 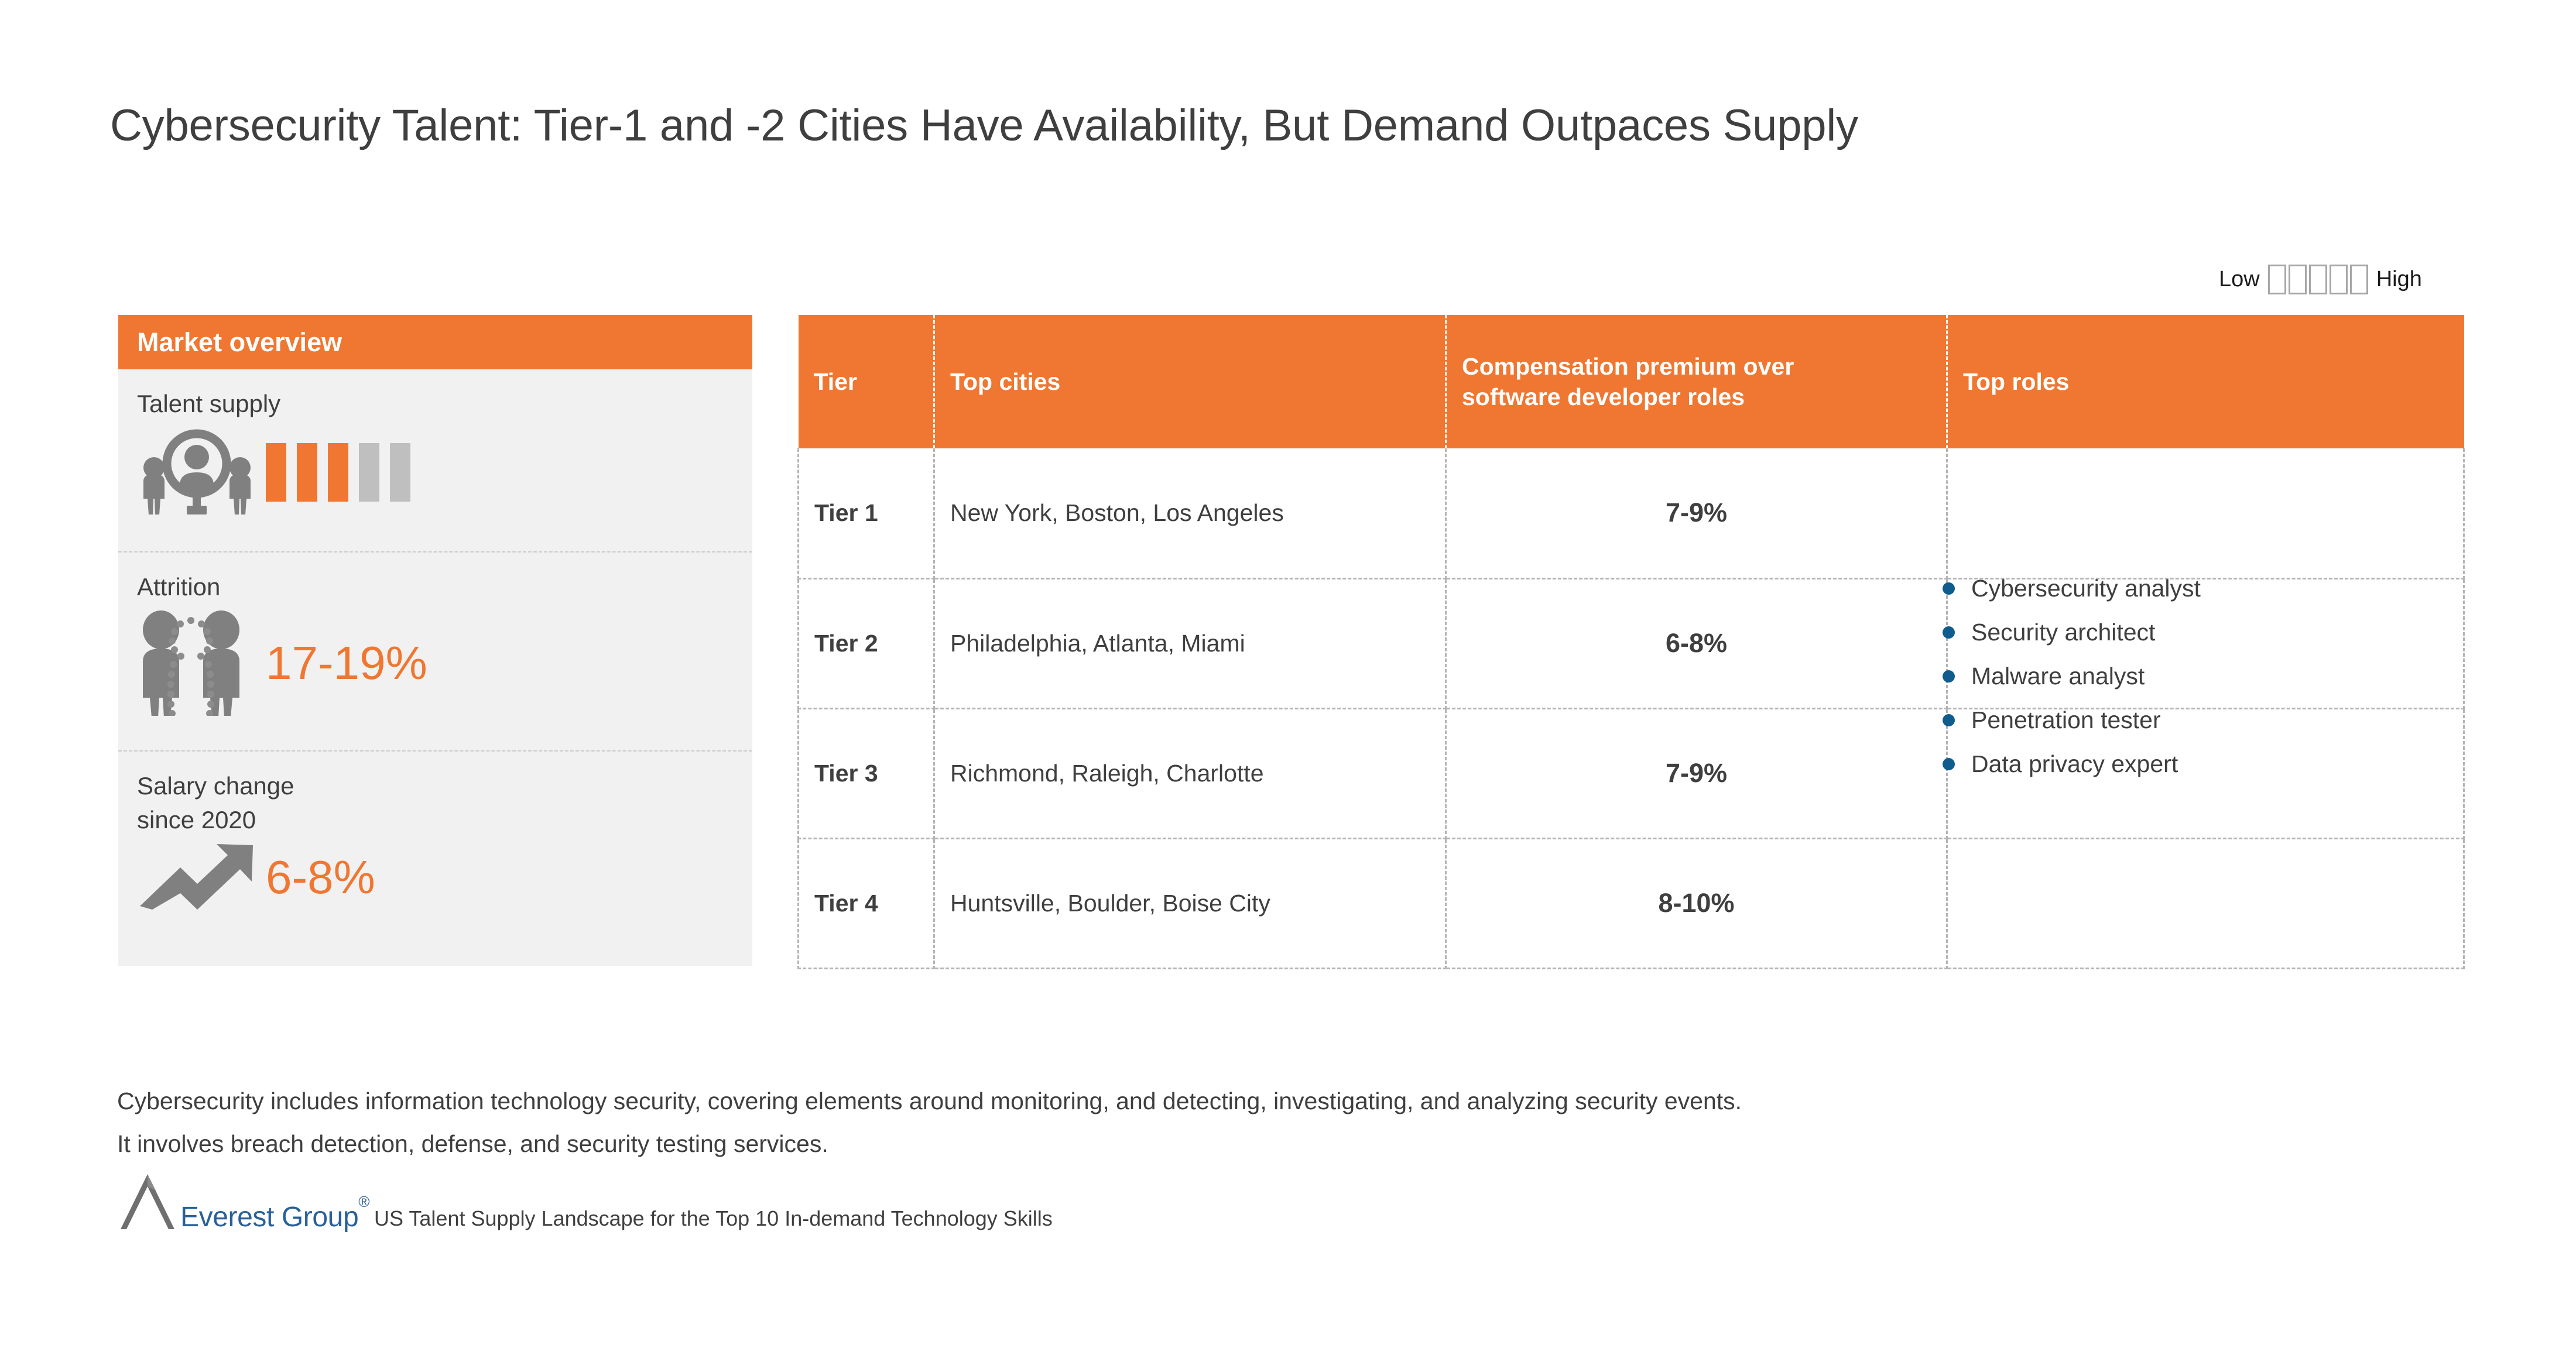 What do you see at coordinates (1190, 773) in the screenshot?
I see `cell-cities: Richmond, Raleigh, Charlotte` at bounding box center [1190, 773].